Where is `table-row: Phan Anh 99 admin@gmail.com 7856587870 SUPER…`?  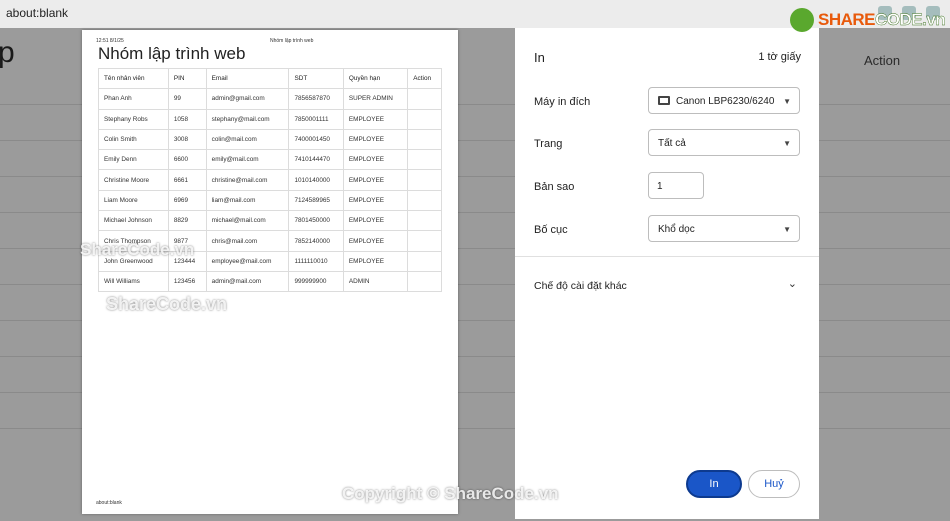
table-row: Phan Anh 99 admin@gmail.com 7856587870 SUPER… is located at coordinates (270, 99).